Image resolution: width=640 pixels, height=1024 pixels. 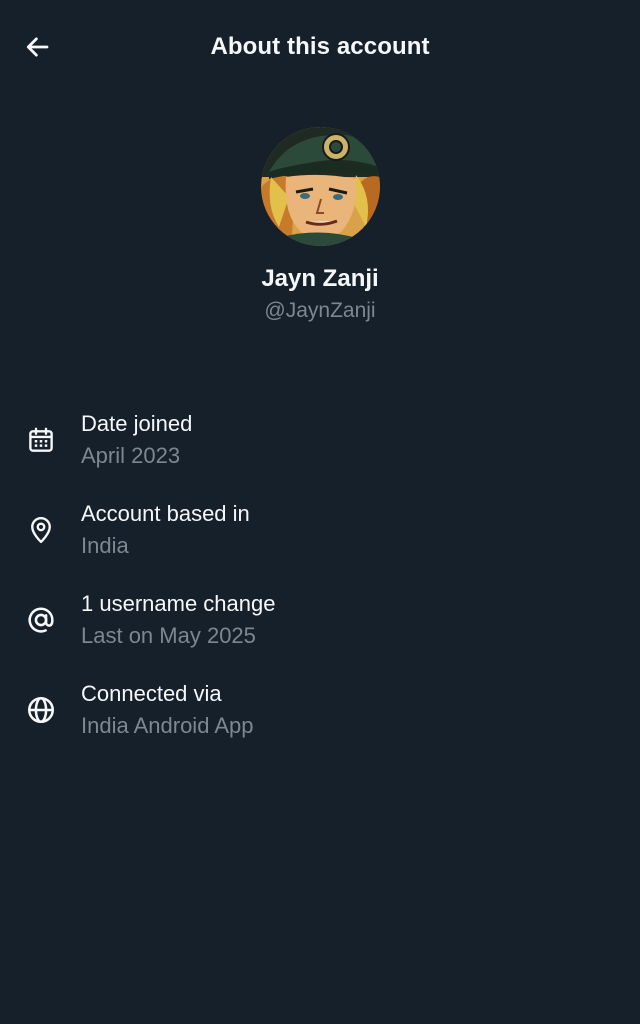 What do you see at coordinates (131, 455) in the screenshot?
I see `info-subtitle: April 2023` at bounding box center [131, 455].